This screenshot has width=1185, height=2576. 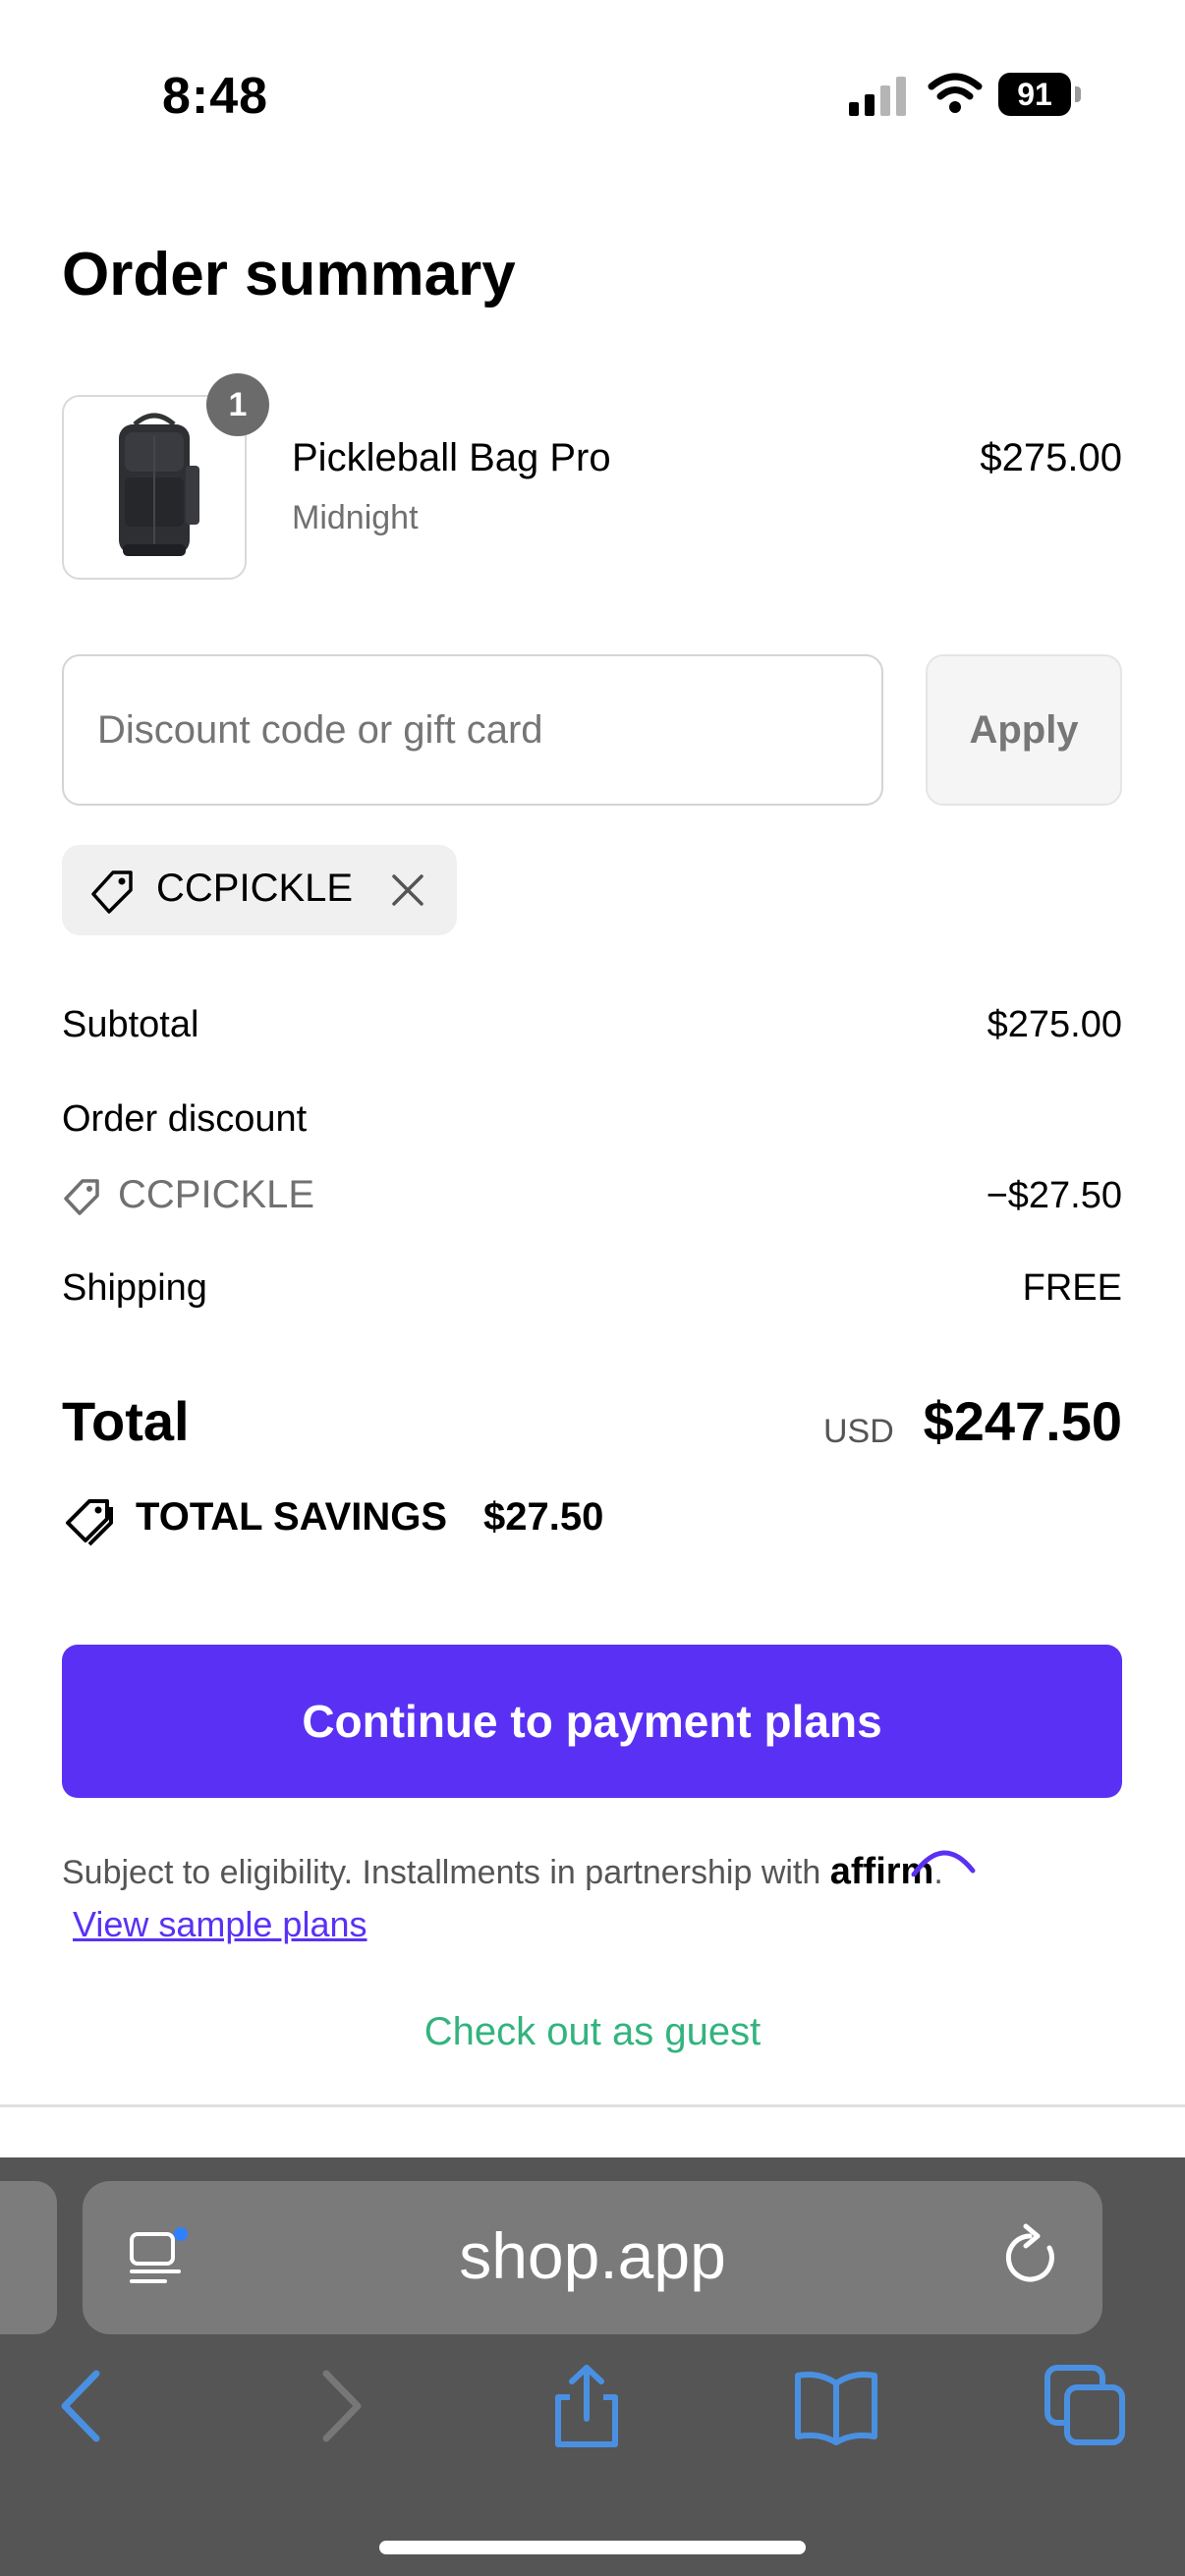 What do you see at coordinates (1024, 730) in the screenshot?
I see `apply-button: Apply` at bounding box center [1024, 730].